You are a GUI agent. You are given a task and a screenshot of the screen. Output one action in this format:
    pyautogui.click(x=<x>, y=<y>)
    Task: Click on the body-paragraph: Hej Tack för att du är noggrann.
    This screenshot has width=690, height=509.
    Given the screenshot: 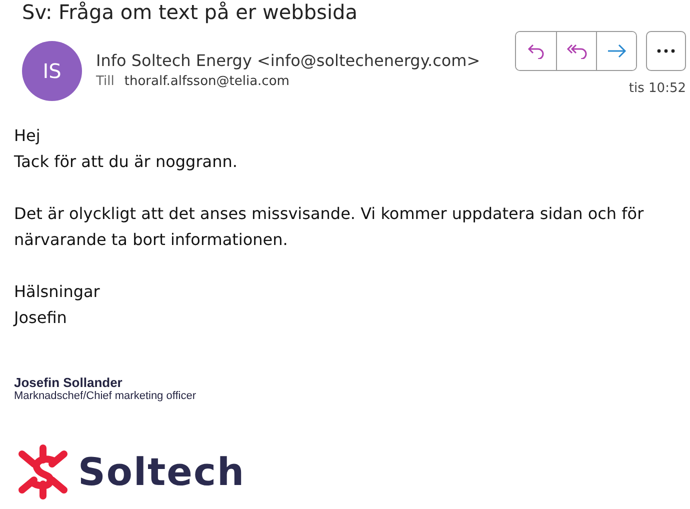 What is the action you would take?
    pyautogui.click(x=126, y=149)
    